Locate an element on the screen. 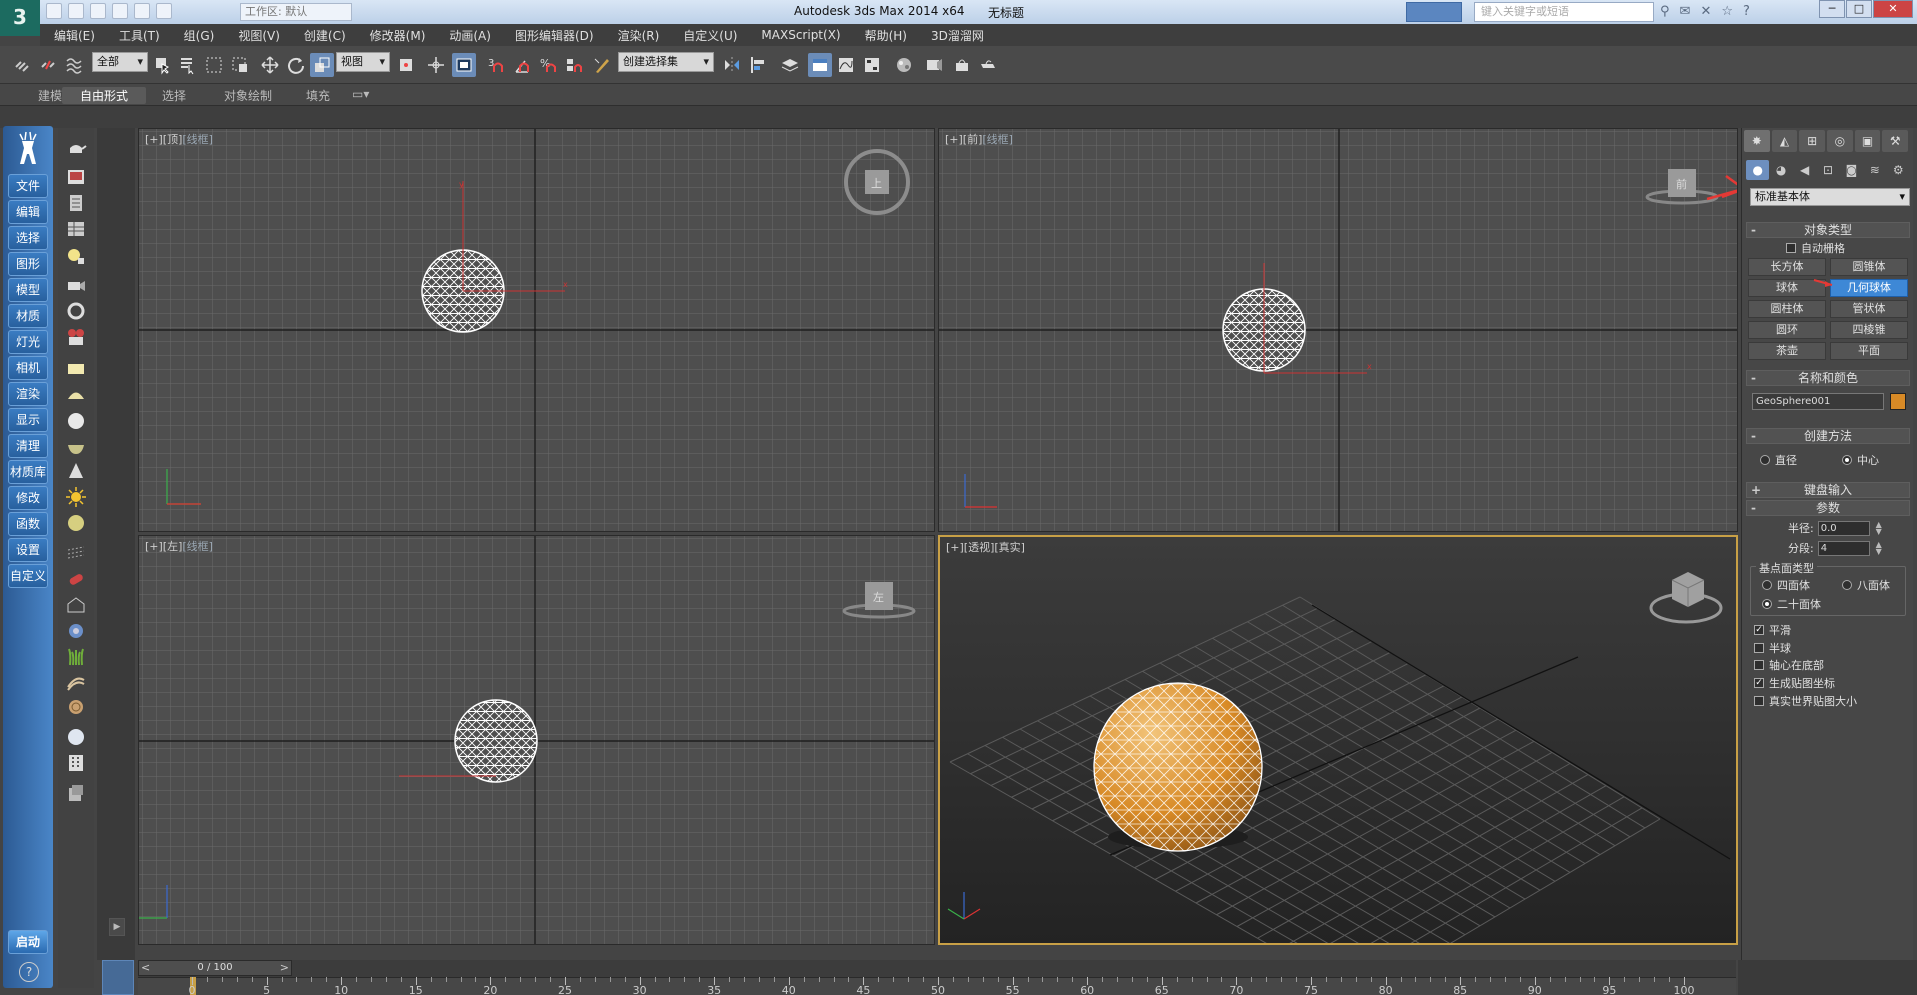  cylinder-button: 圆柱体 is located at coordinates (1787, 309).